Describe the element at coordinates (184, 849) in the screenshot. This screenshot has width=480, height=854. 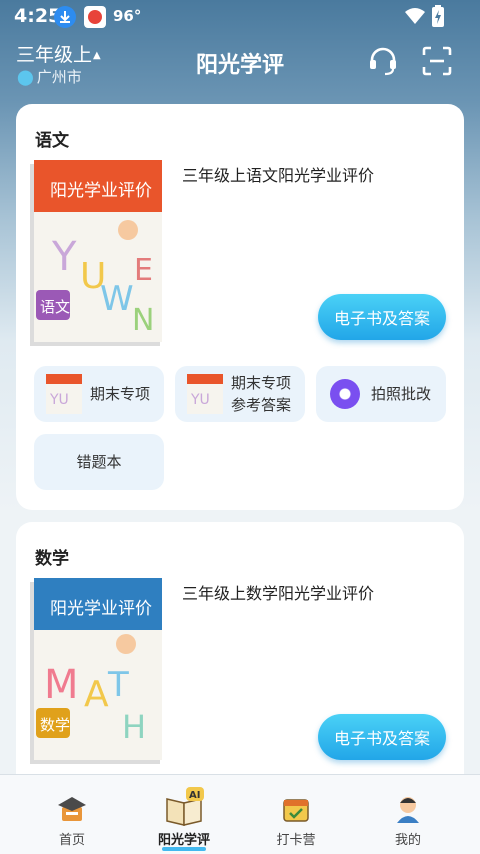
I see `active-indicator` at that location.